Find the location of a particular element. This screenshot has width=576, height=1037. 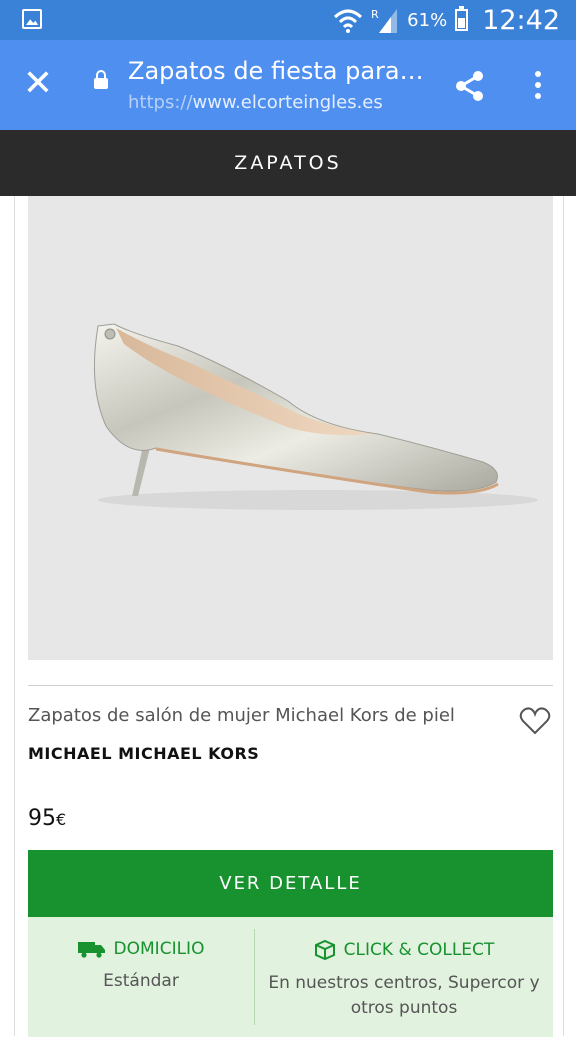

delivery-home: DOMICILIO Estándar is located at coordinates (141, 972).